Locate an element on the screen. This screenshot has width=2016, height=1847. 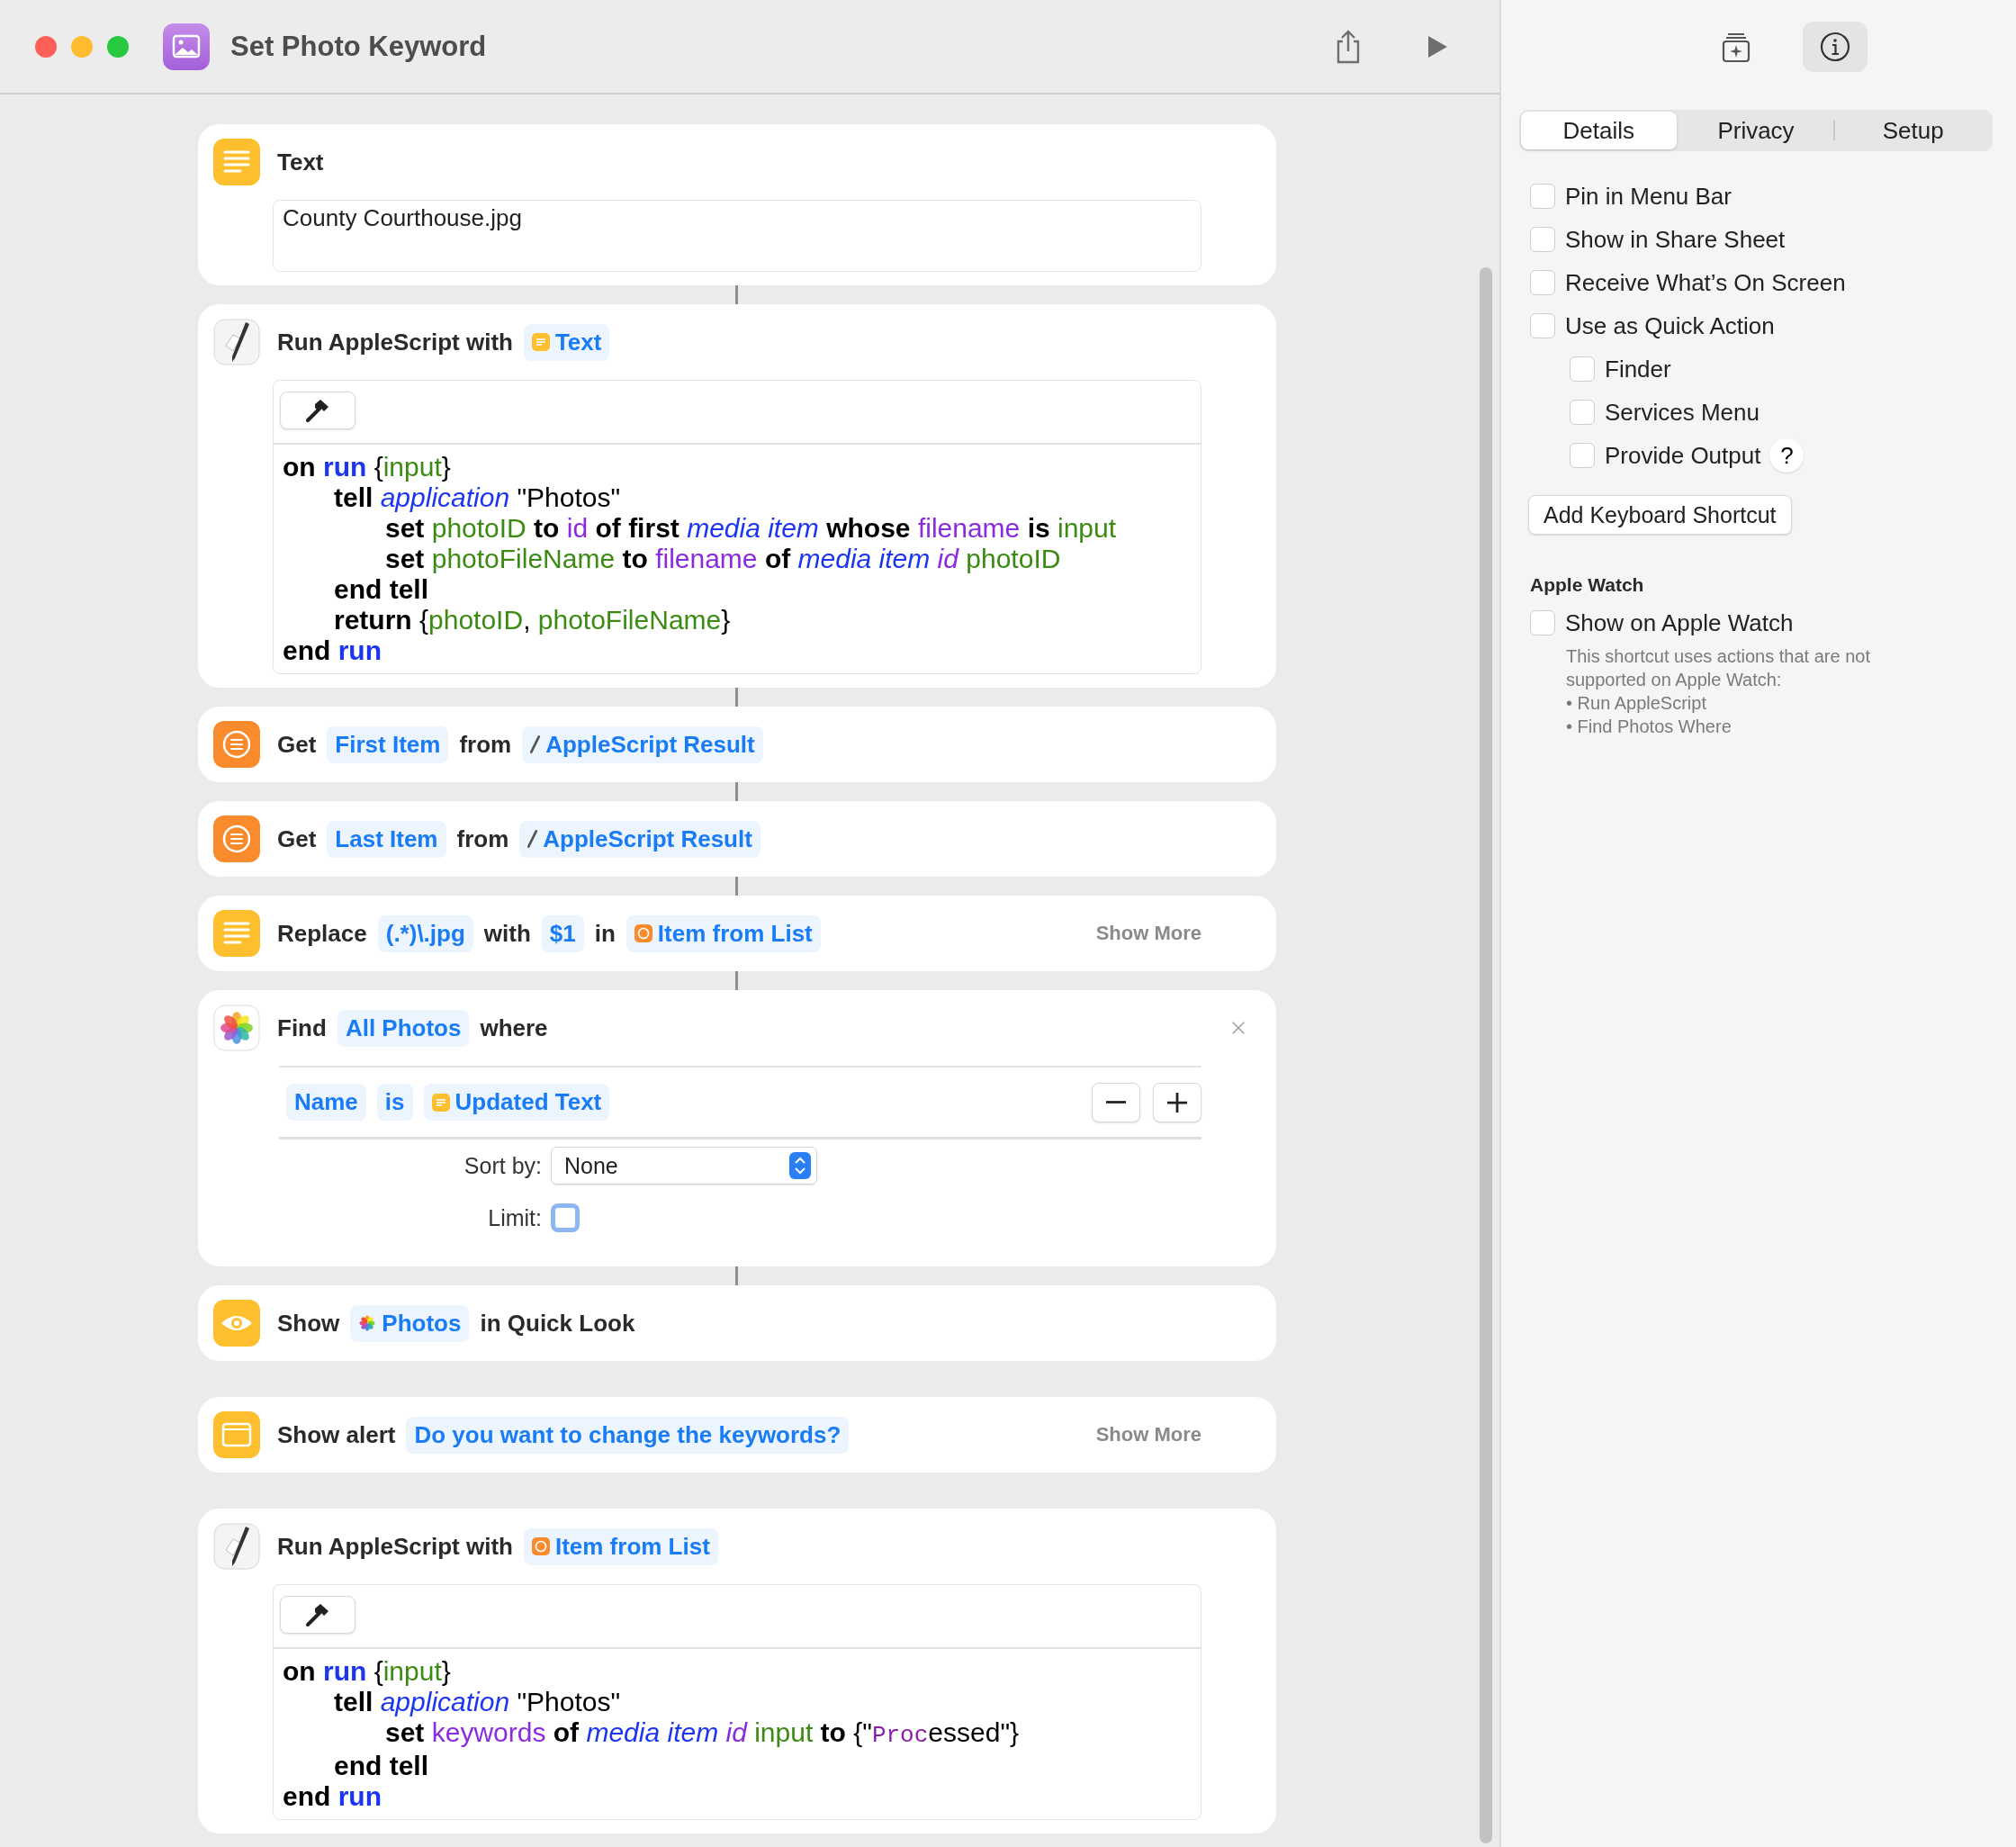
help-button: ? is located at coordinates (1786, 455).